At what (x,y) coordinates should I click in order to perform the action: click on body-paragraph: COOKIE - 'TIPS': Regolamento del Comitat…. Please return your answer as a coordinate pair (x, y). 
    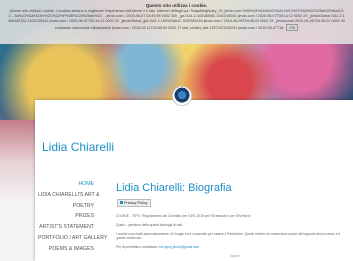
    Looking at the image, I should click on (183, 216).